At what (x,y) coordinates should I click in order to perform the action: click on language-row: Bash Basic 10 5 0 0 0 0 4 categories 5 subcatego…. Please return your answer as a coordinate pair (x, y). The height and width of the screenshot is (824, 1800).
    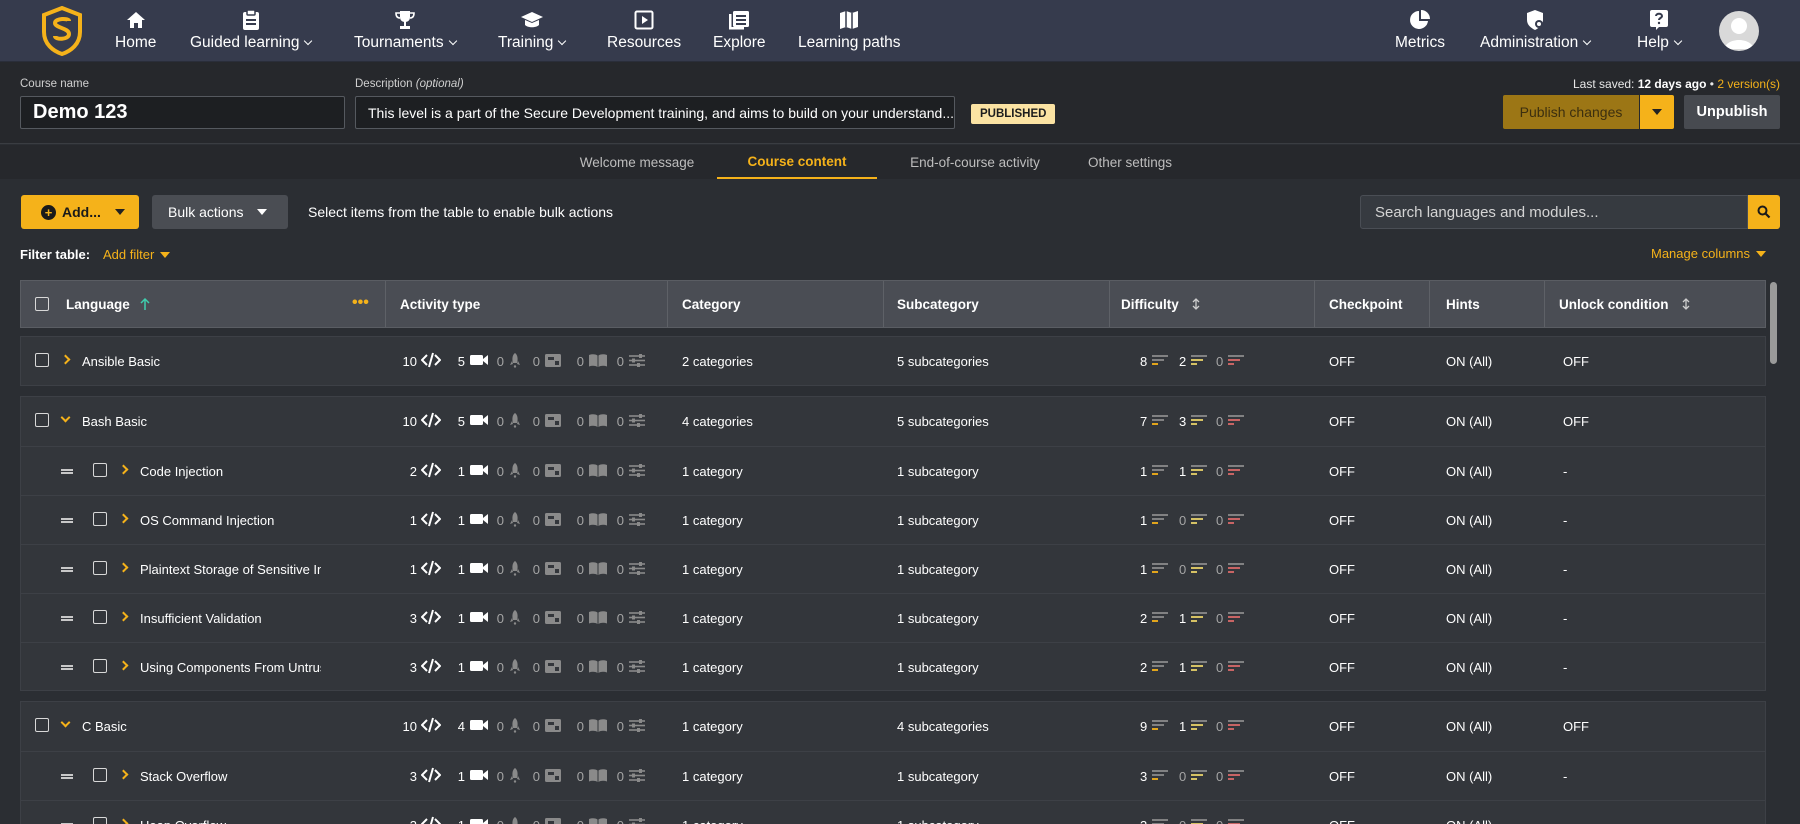
    Looking at the image, I should click on (893, 421).